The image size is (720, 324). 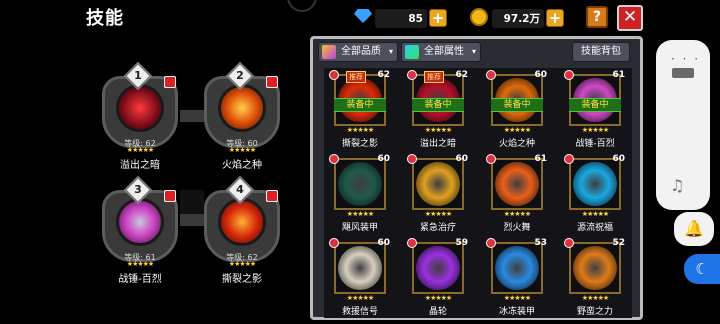 What do you see at coordinates (361, 51) in the screenshot?
I see `quality-filter-label: 全部品质` at bounding box center [361, 51].